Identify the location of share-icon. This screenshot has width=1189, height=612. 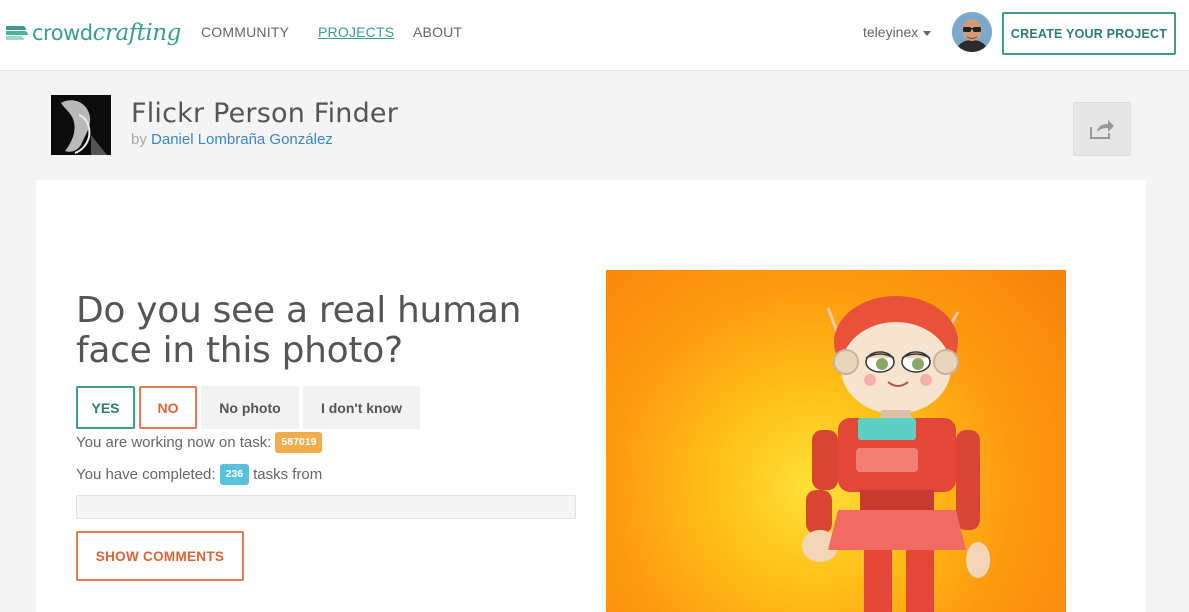
(1102, 129).